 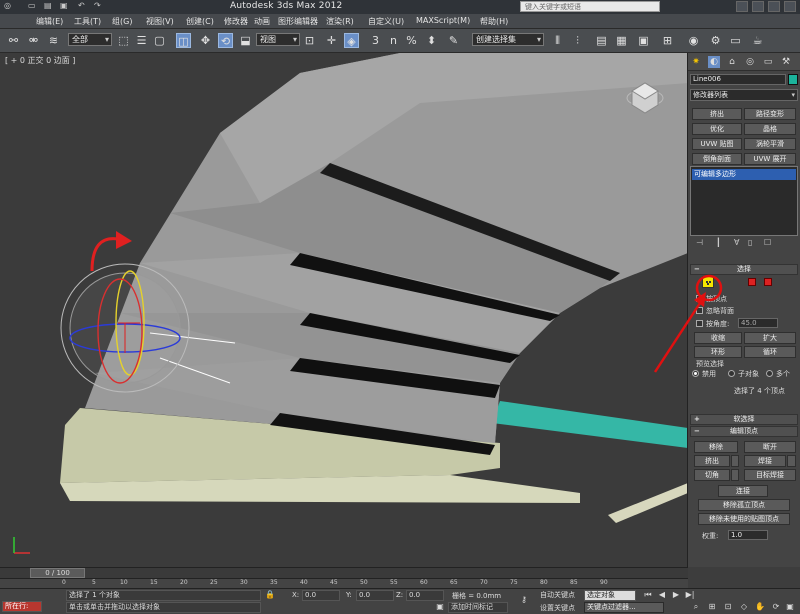 I want to click on break-vertex-button: 断开, so click(x=770, y=447).